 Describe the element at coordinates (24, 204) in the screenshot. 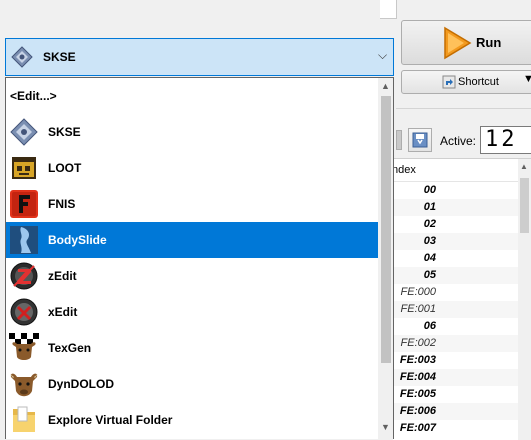

I see `fnis-icon` at that location.